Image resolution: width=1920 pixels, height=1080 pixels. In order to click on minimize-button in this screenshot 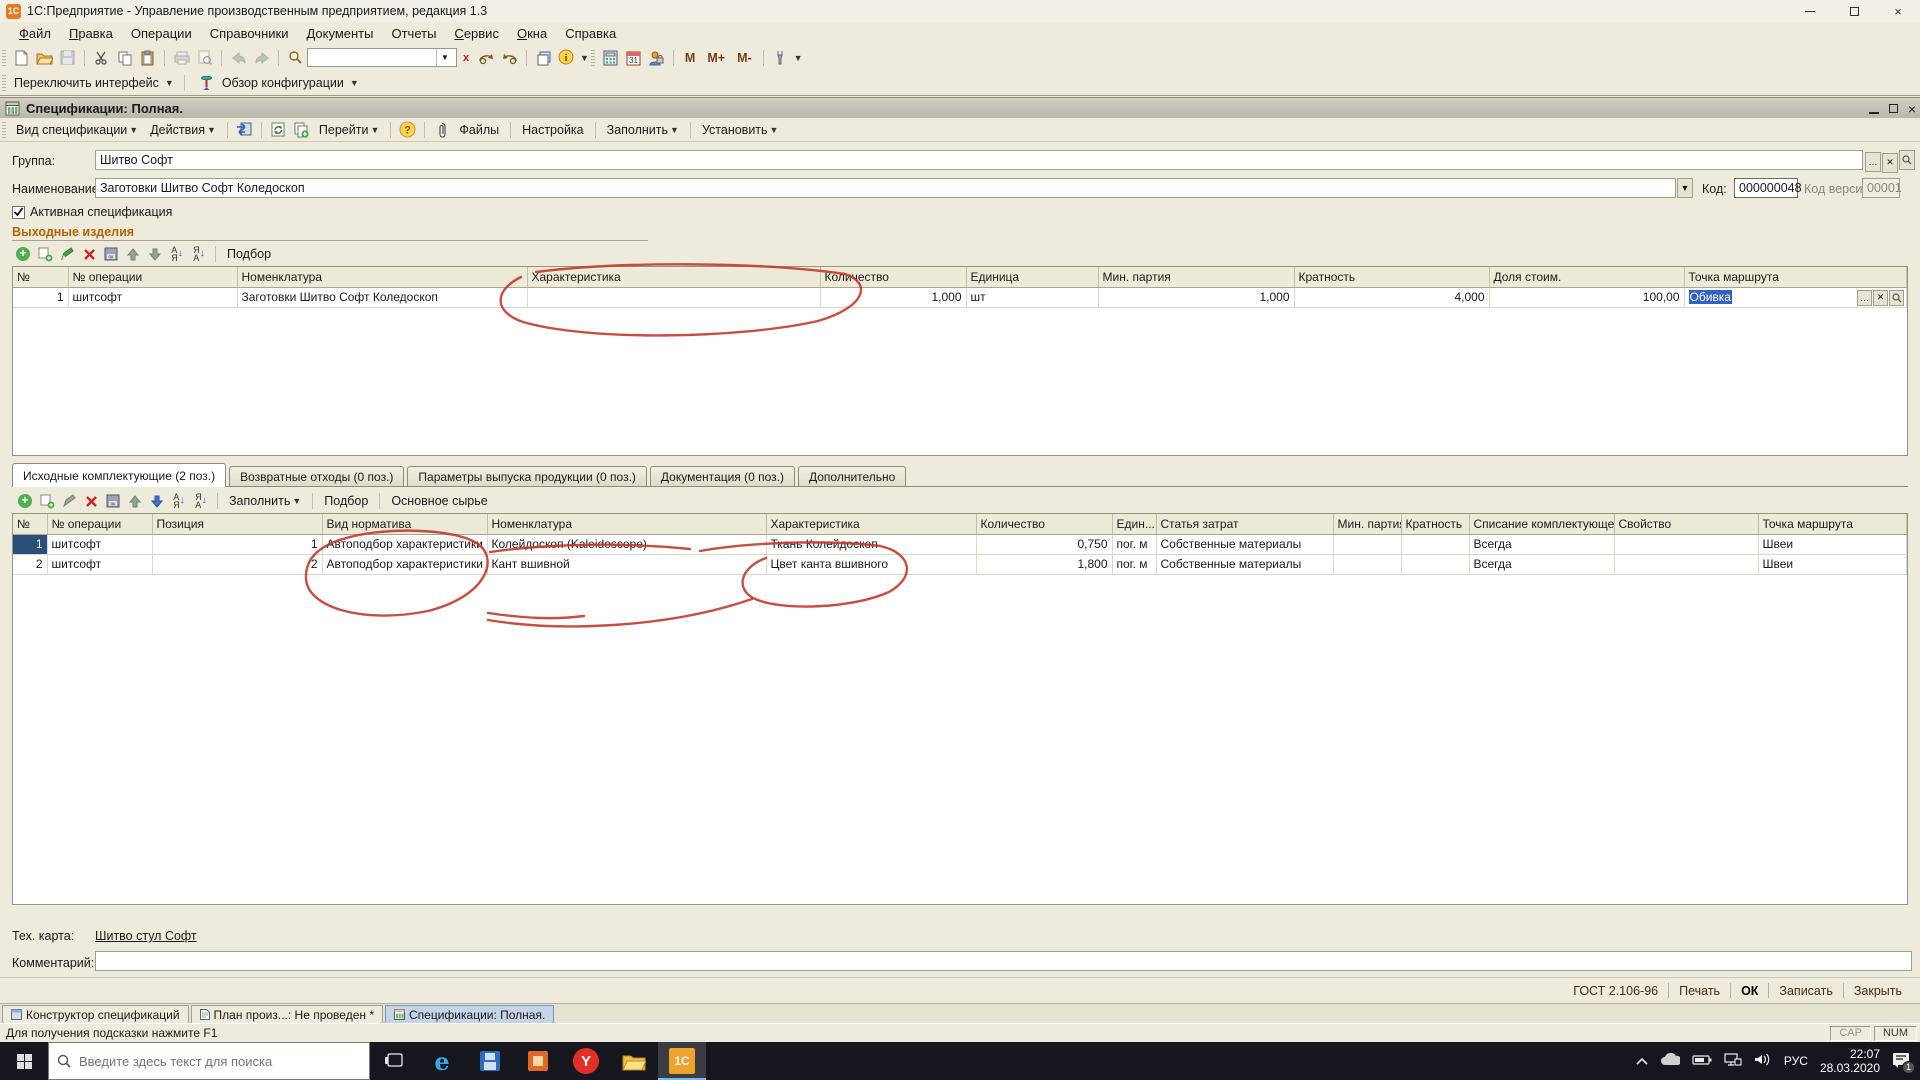, I will do `click(1810, 11)`.